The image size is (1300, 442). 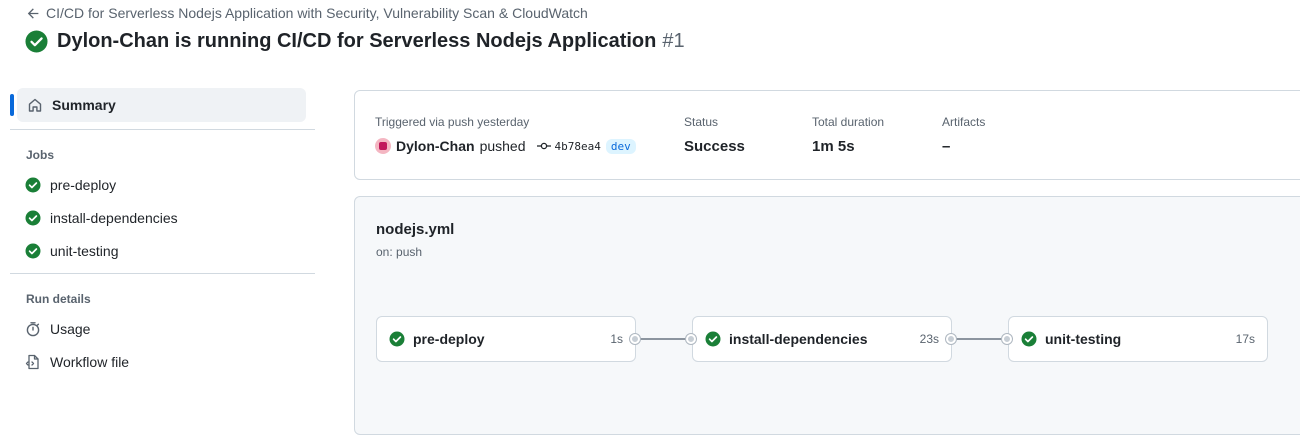 I want to click on sidebar-job-pre-deploy: pre-deploy, so click(x=162, y=184).